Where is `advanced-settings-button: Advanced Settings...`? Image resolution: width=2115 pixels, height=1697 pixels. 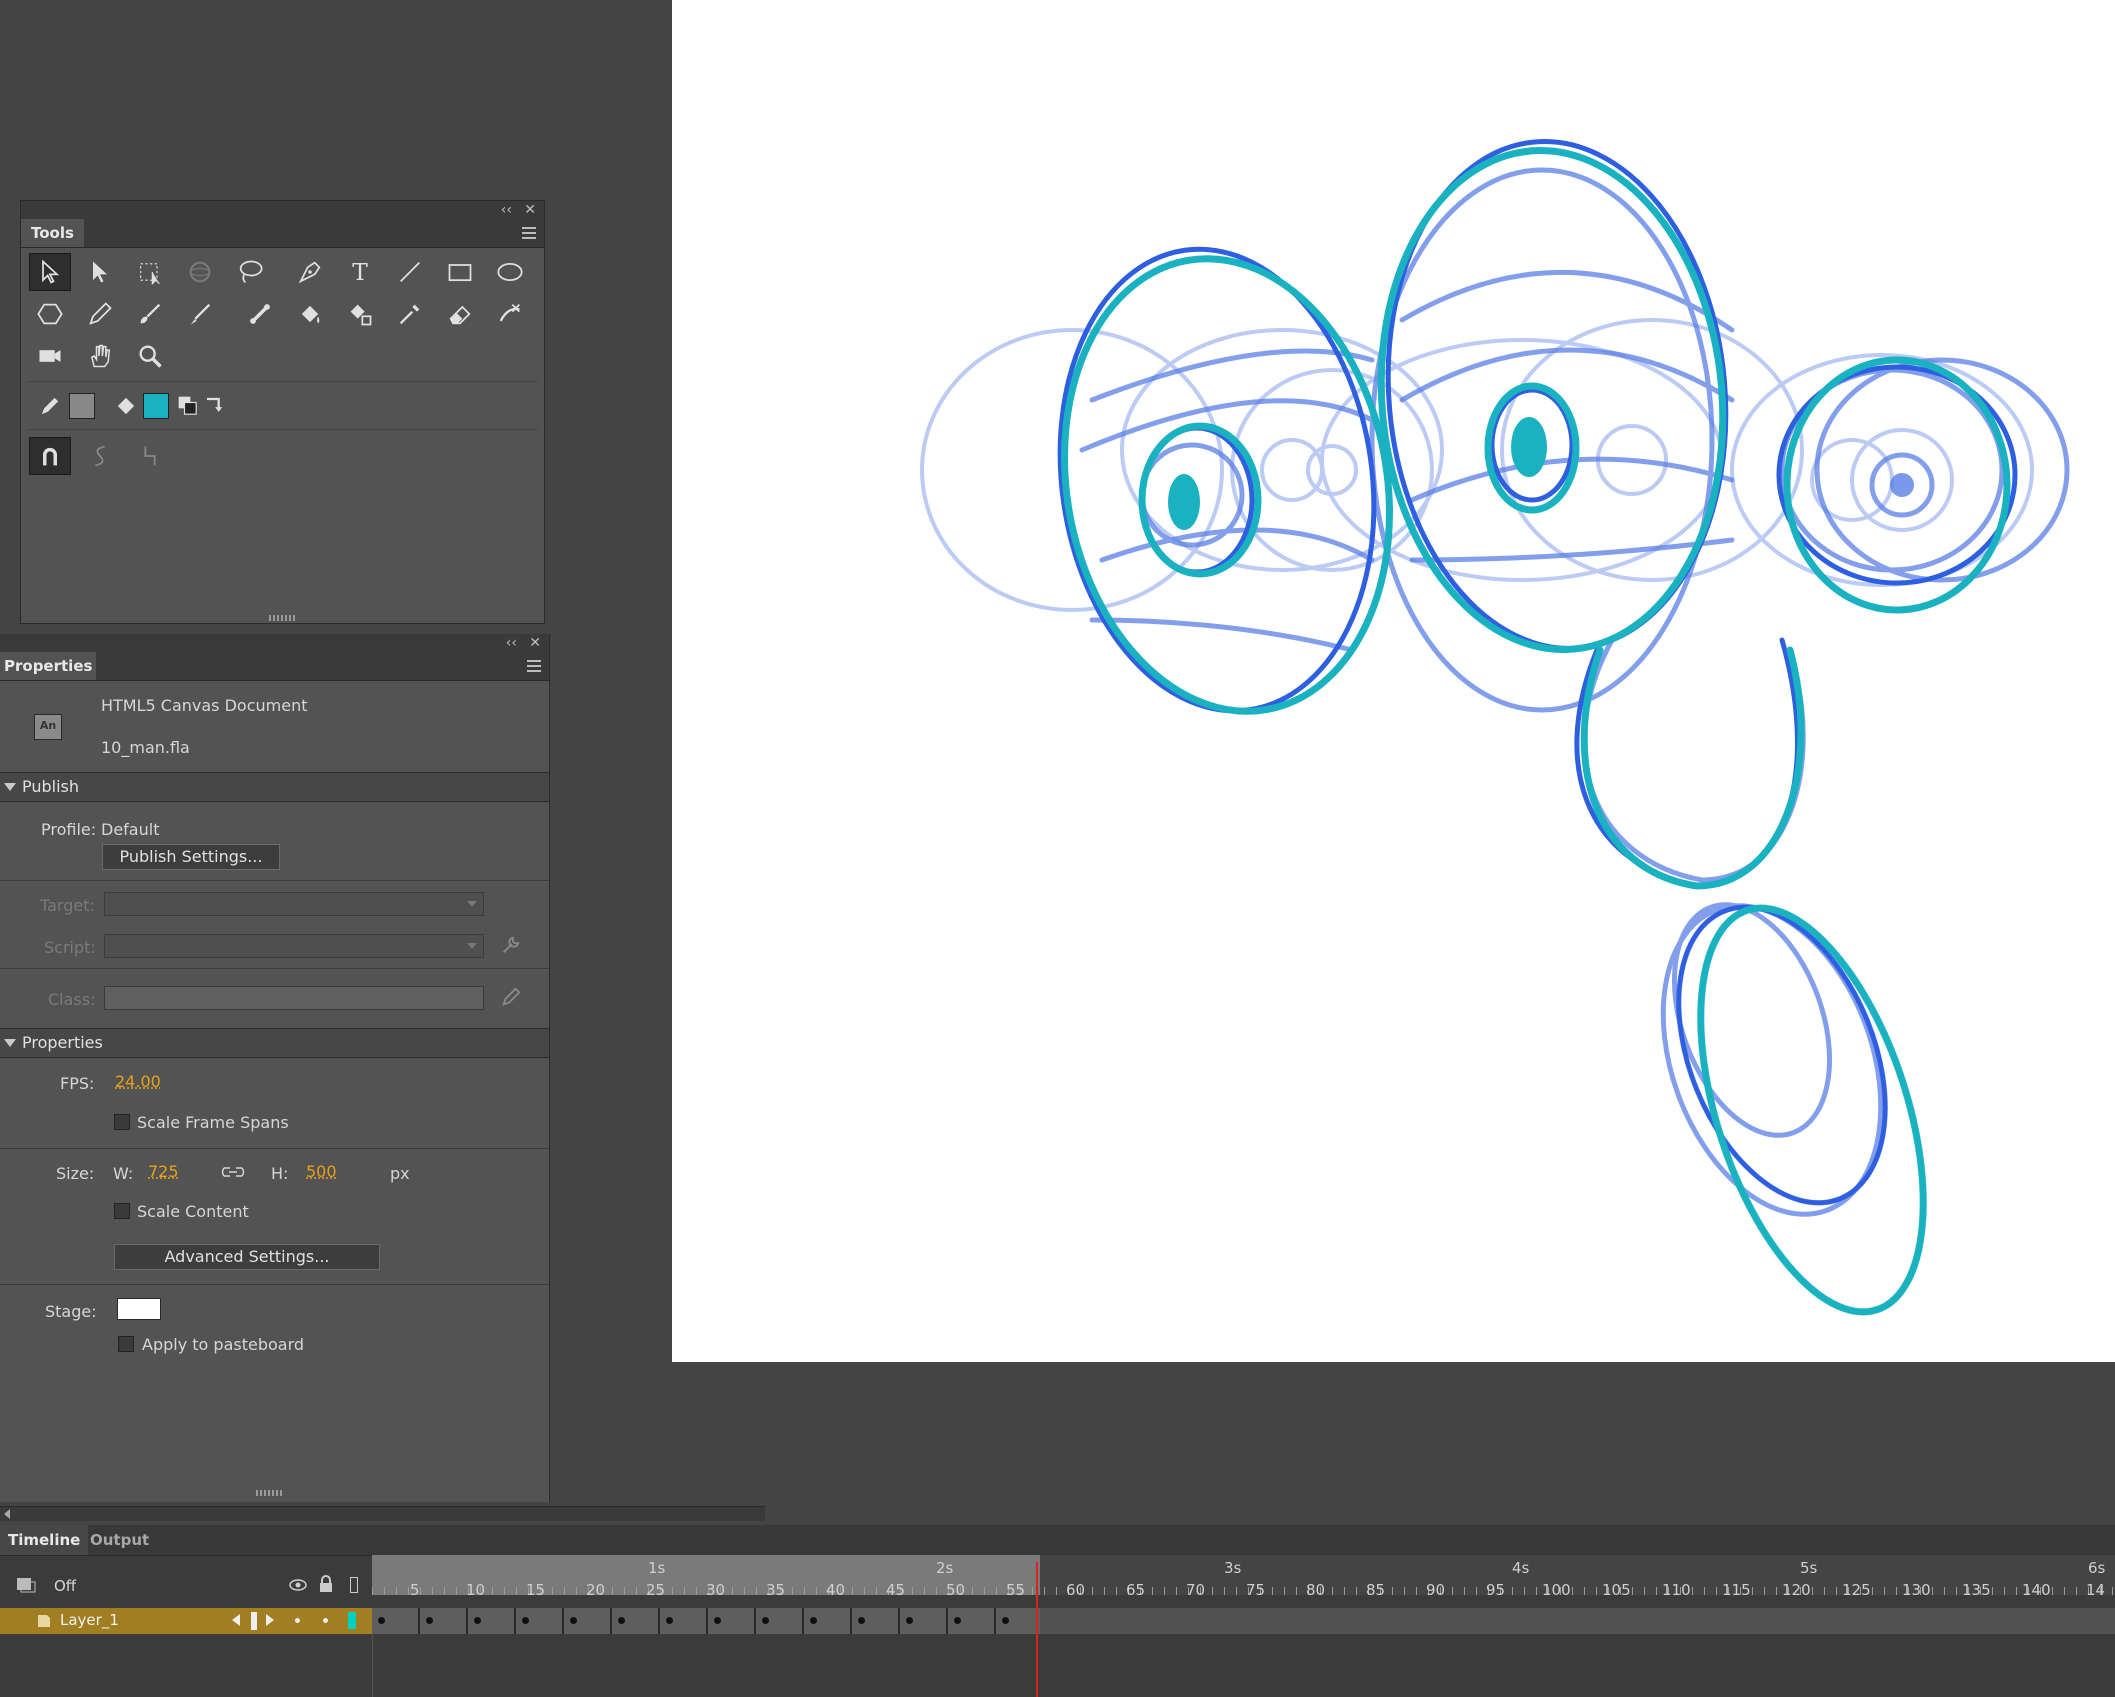 advanced-settings-button: Advanced Settings... is located at coordinates (247, 1257).